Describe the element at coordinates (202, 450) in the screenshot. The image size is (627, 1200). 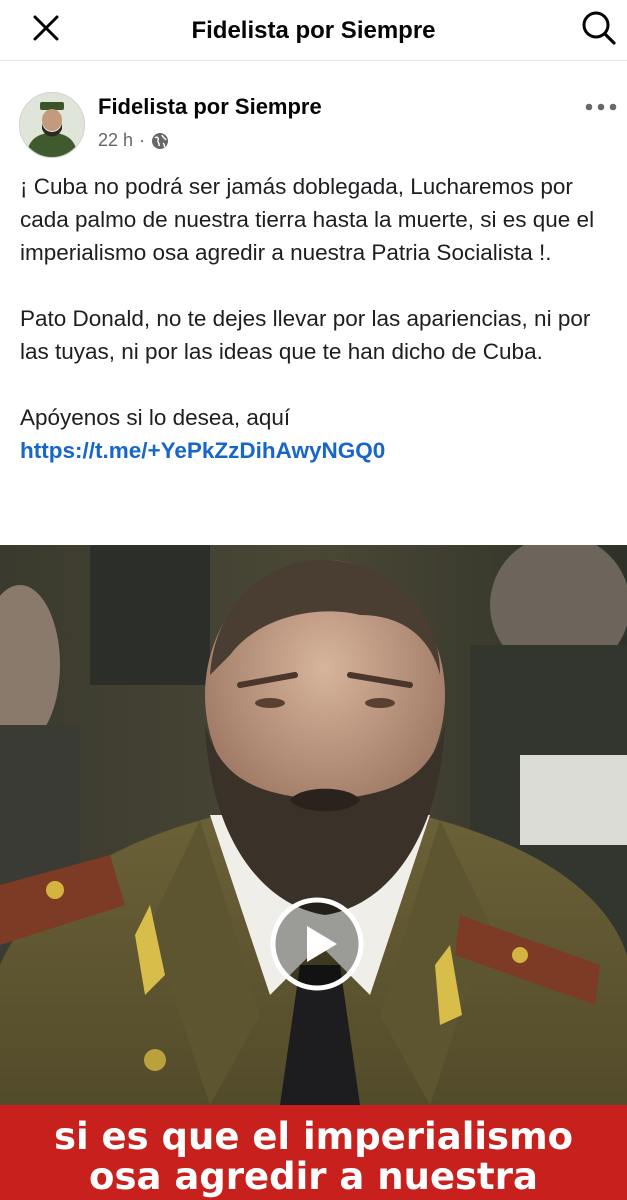
I see `telegram-link: https://t.me/+YePkZzDihAwyNGQ0` at that location.